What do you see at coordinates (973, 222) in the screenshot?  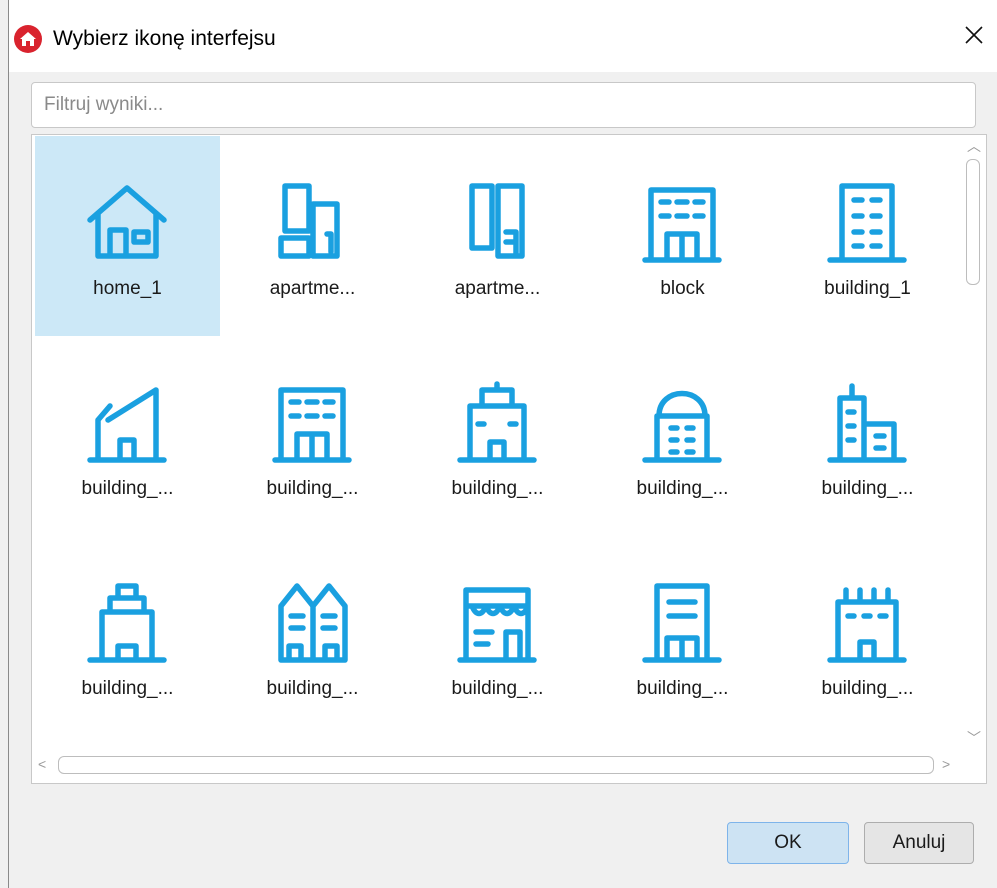 I see `vertical-scroll-thumb` at bounding box center [973, 222].